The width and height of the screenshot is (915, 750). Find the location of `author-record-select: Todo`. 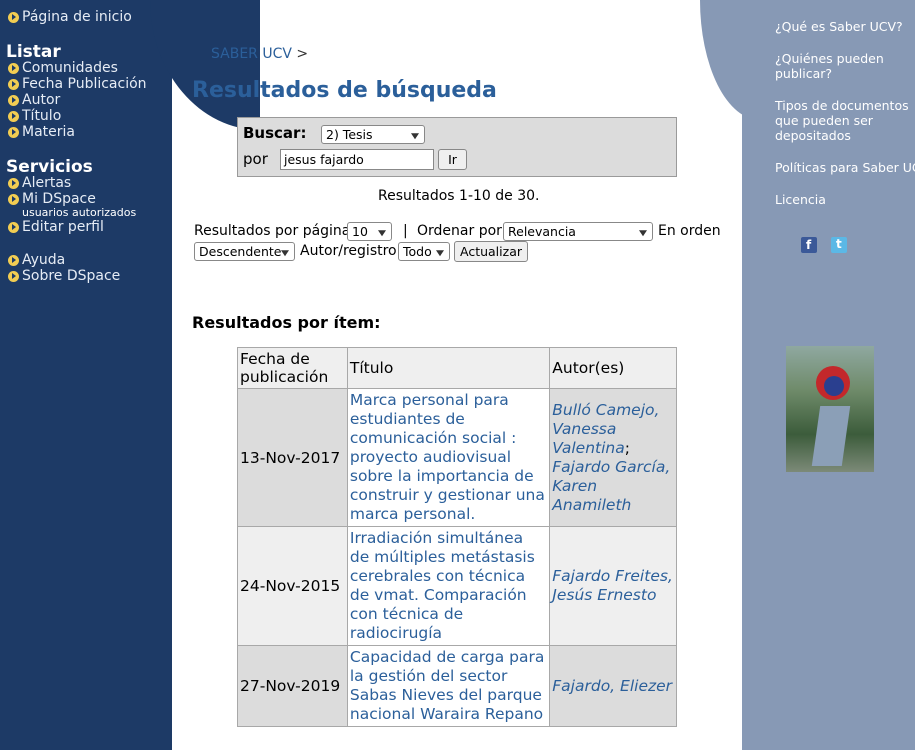

author-record-select: Todo is located at coordinates (424, 251).